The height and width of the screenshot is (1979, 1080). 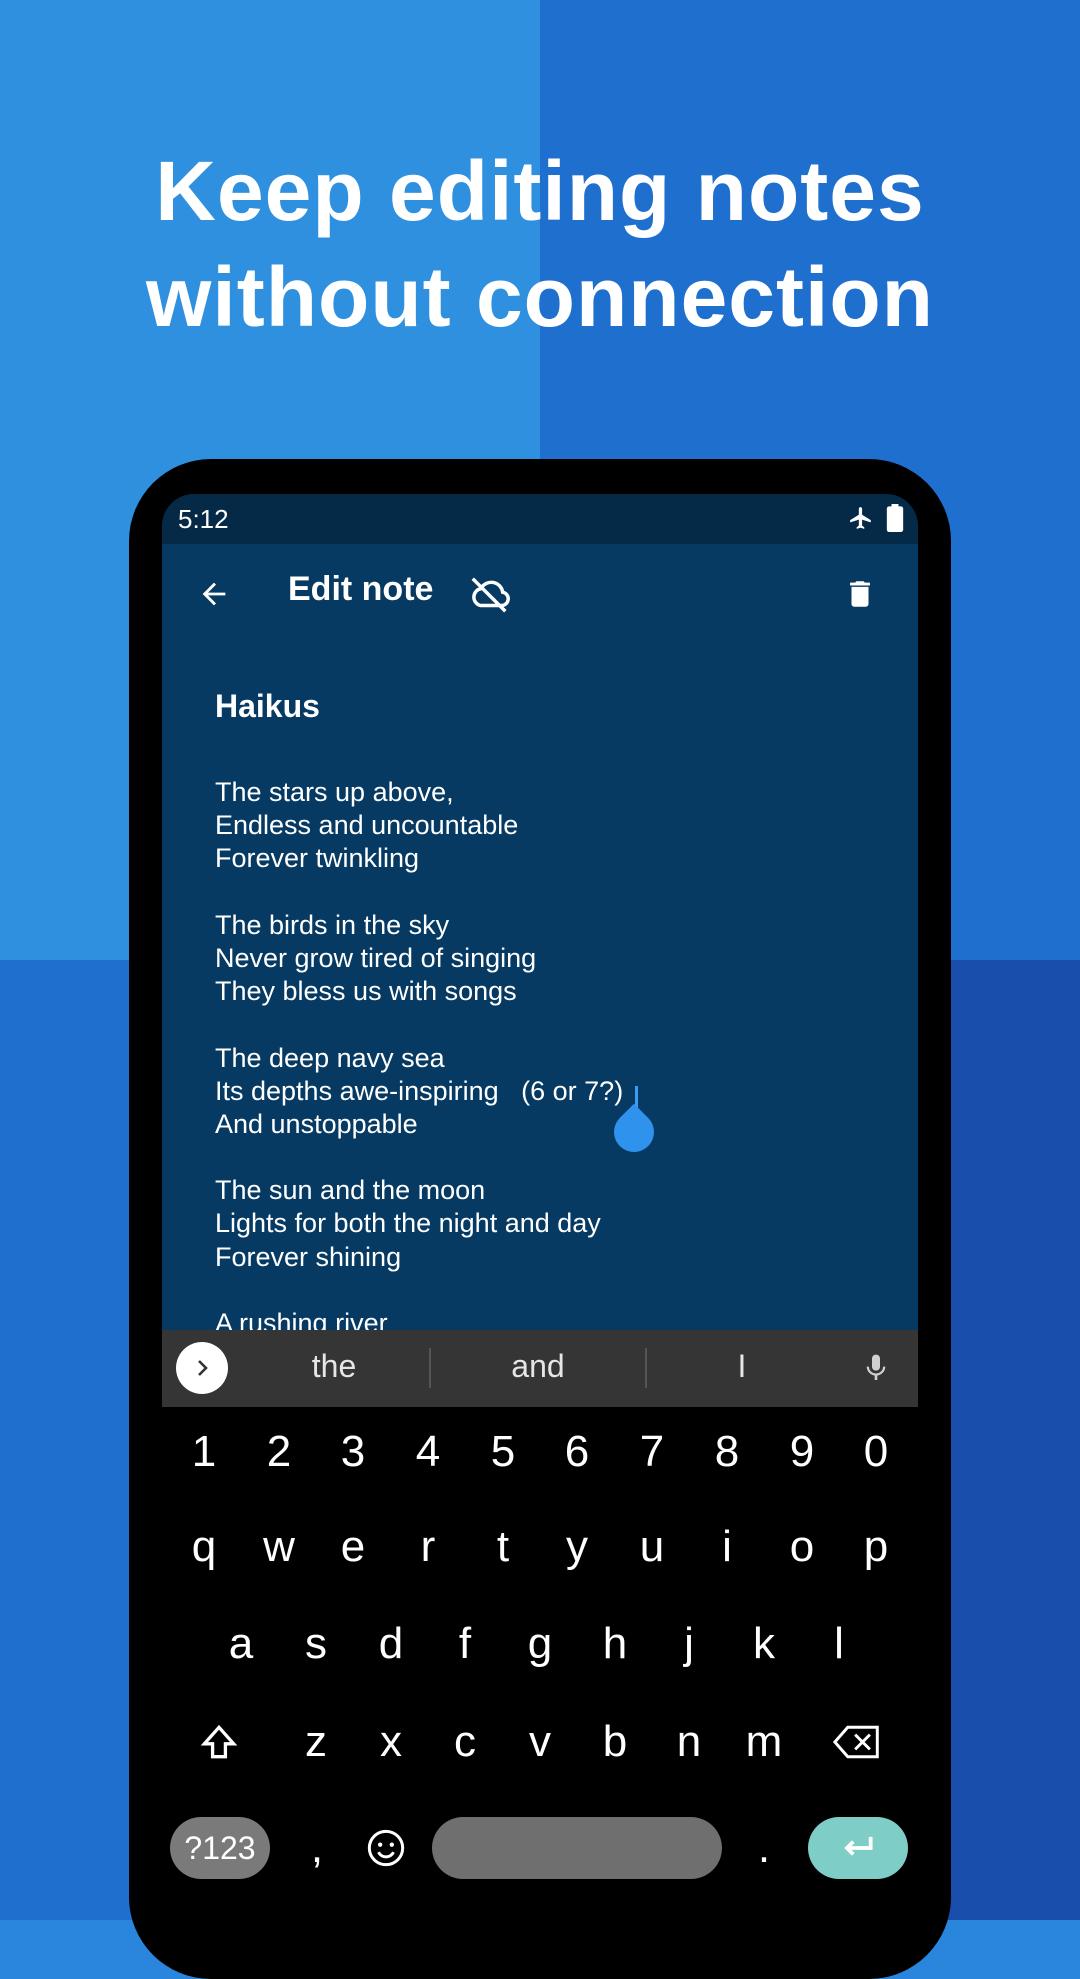 What do you see at coordinates (419, 1090) in the screenshot?
I see `note-line: Its depths awe-inspiring (6 or 7?)` at bounding box center [419, 1090].